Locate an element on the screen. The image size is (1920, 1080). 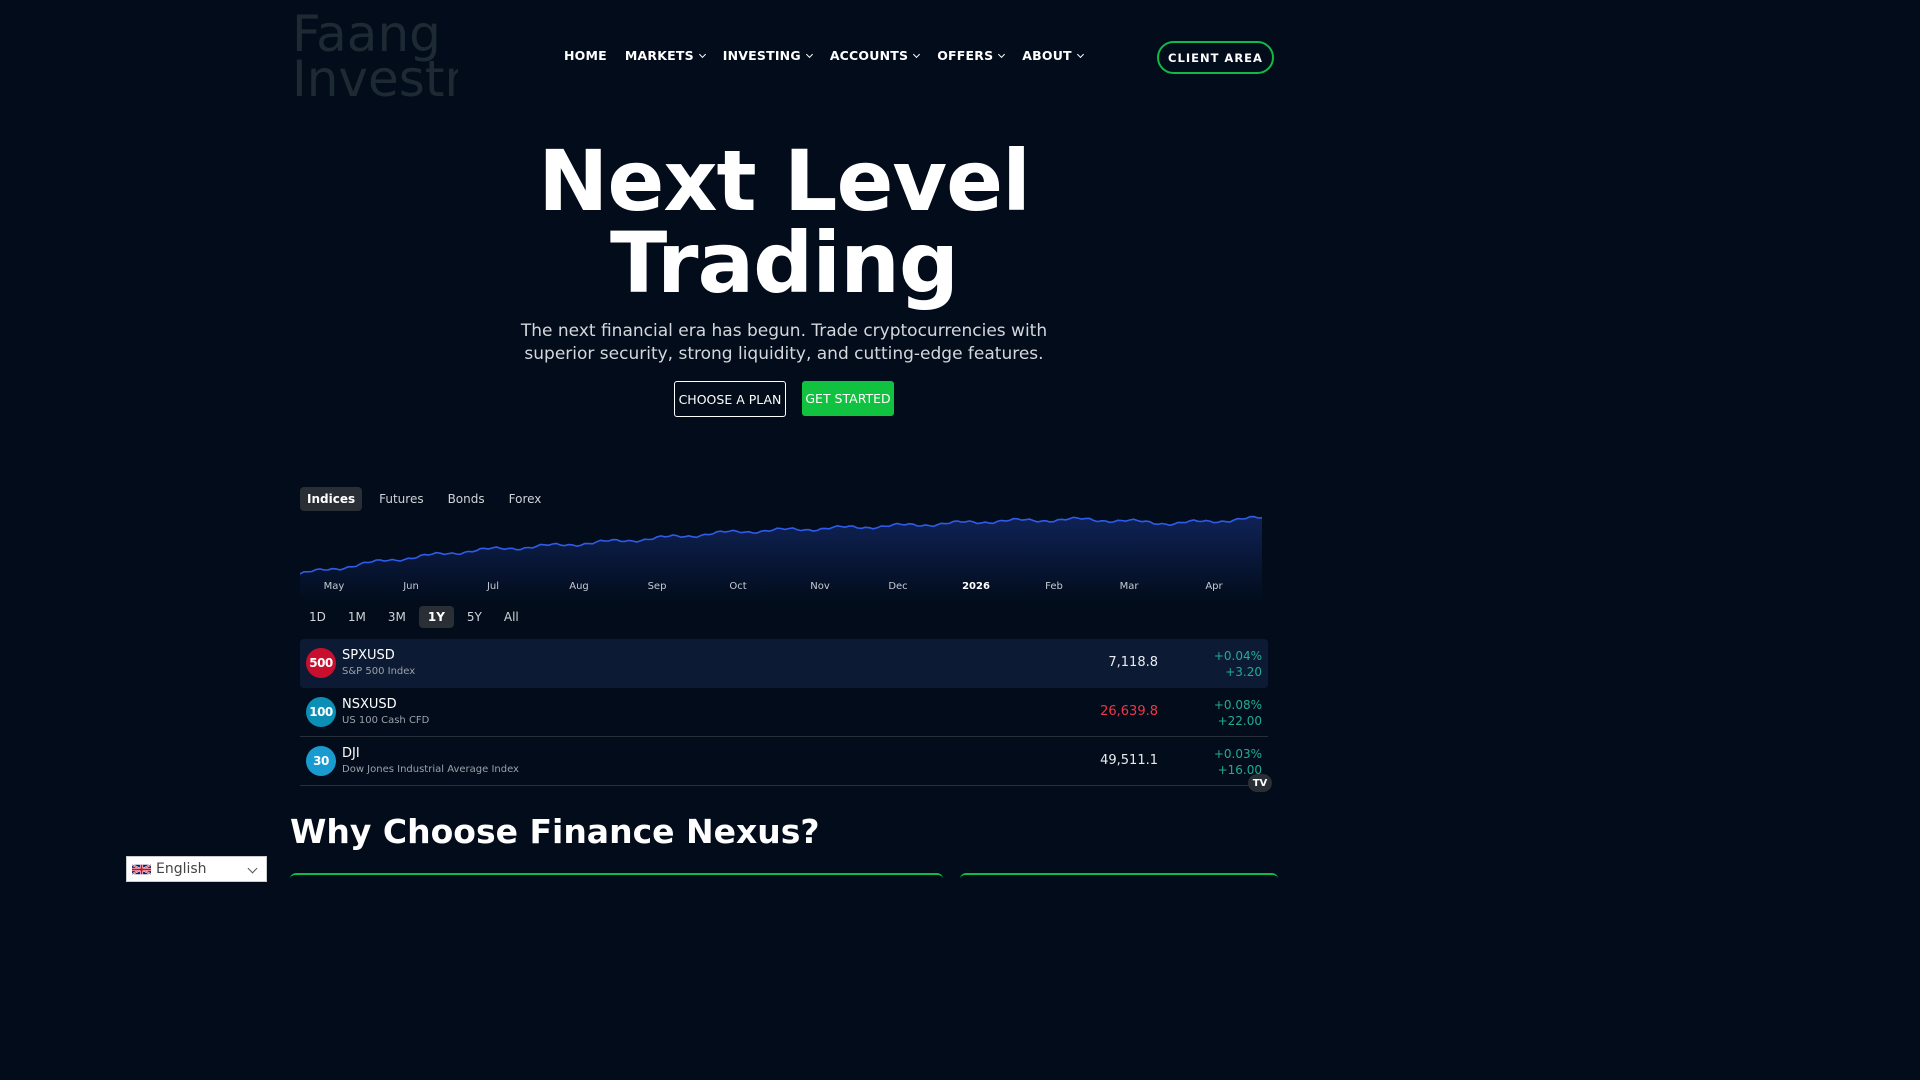
x-tick-nov: Nov is located at coordinates (820, 586).